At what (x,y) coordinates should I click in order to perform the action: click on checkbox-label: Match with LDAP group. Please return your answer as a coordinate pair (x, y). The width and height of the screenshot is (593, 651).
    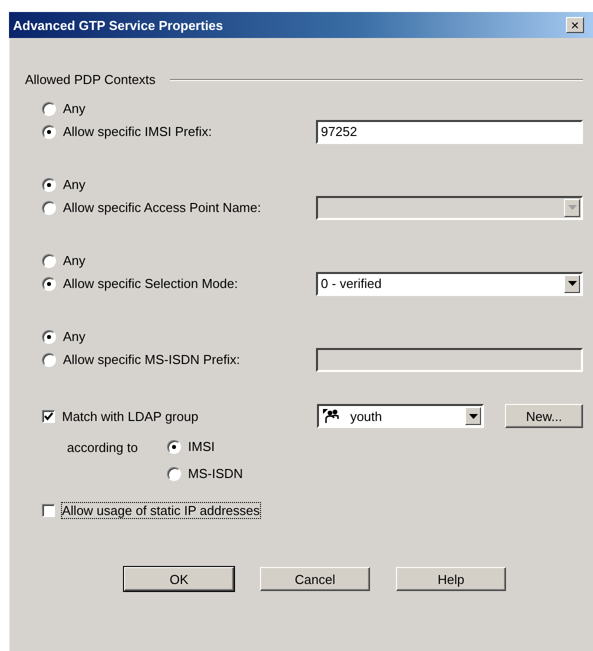
    Looking at the image, I should click on (130, 416).